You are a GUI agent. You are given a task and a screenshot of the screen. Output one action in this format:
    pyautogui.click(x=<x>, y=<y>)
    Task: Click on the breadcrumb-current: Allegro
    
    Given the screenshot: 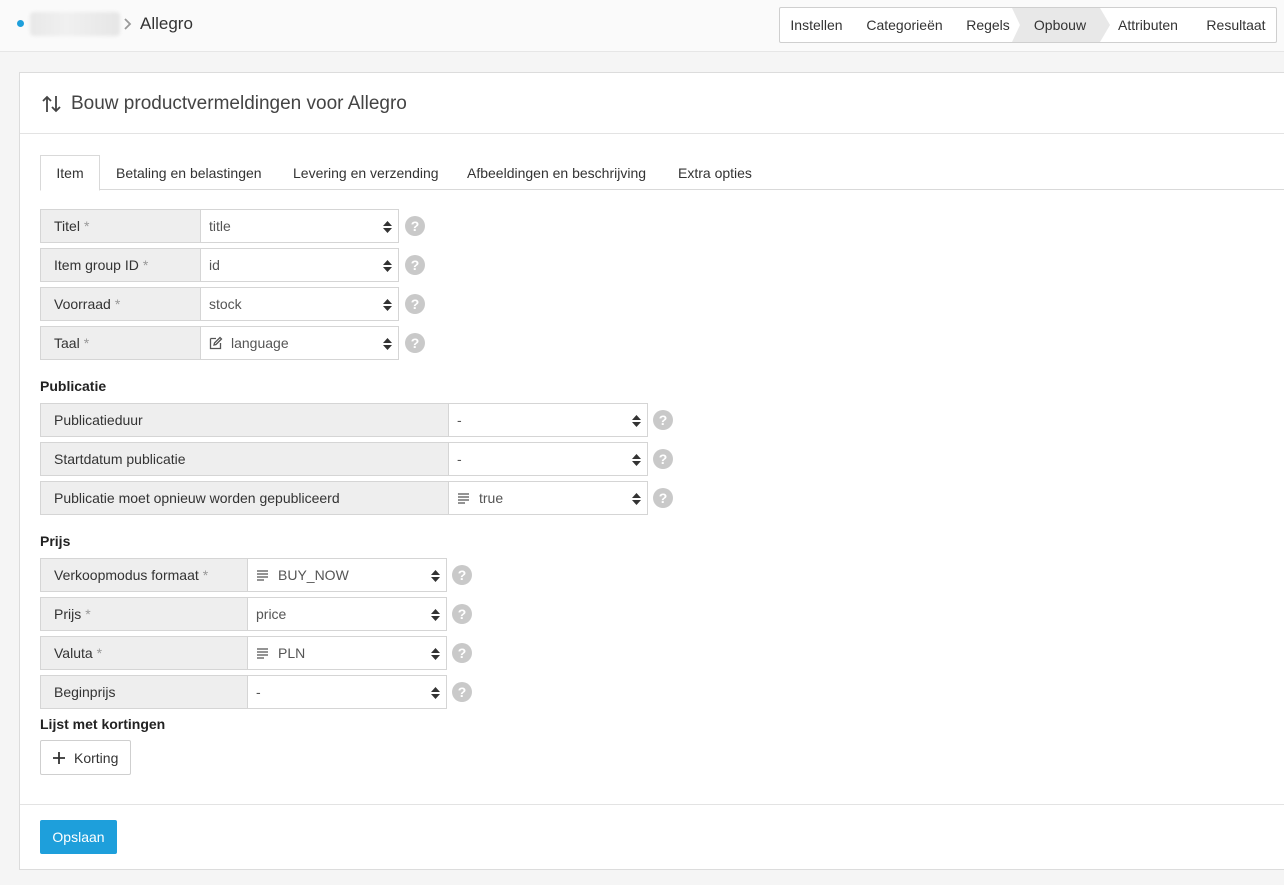 What is the action you would take?
    pyautogui.click(x=166, y=23)
    